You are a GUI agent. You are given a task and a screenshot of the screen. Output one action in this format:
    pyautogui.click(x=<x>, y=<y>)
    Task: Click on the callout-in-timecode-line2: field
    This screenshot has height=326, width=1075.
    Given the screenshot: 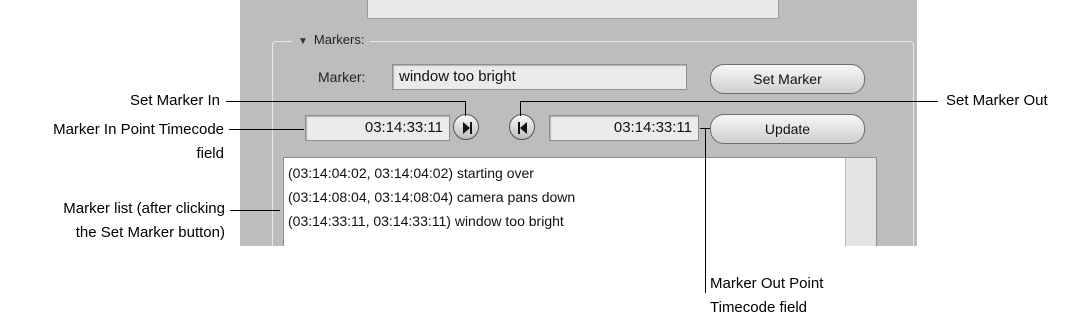 What is the action you would take?
    pyautogui.click(x=210, y=153)
    